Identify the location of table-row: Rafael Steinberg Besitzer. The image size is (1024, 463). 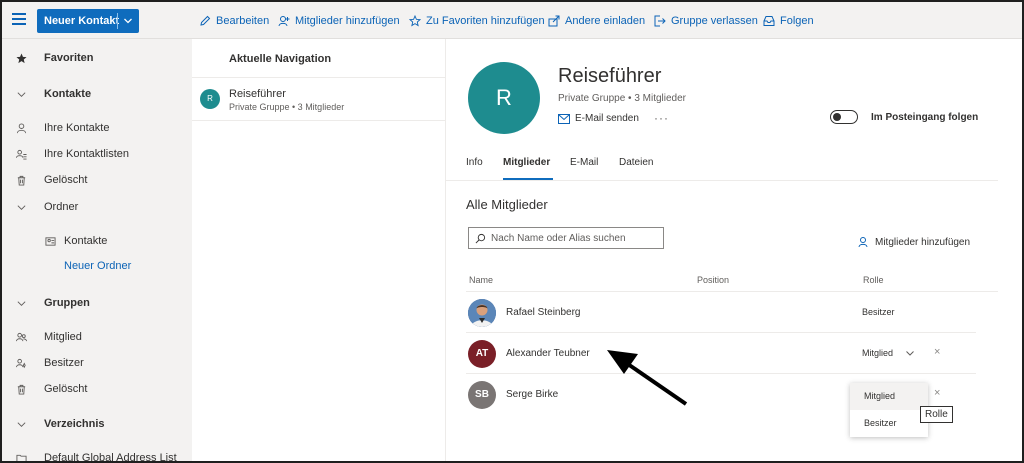
(721, 313).